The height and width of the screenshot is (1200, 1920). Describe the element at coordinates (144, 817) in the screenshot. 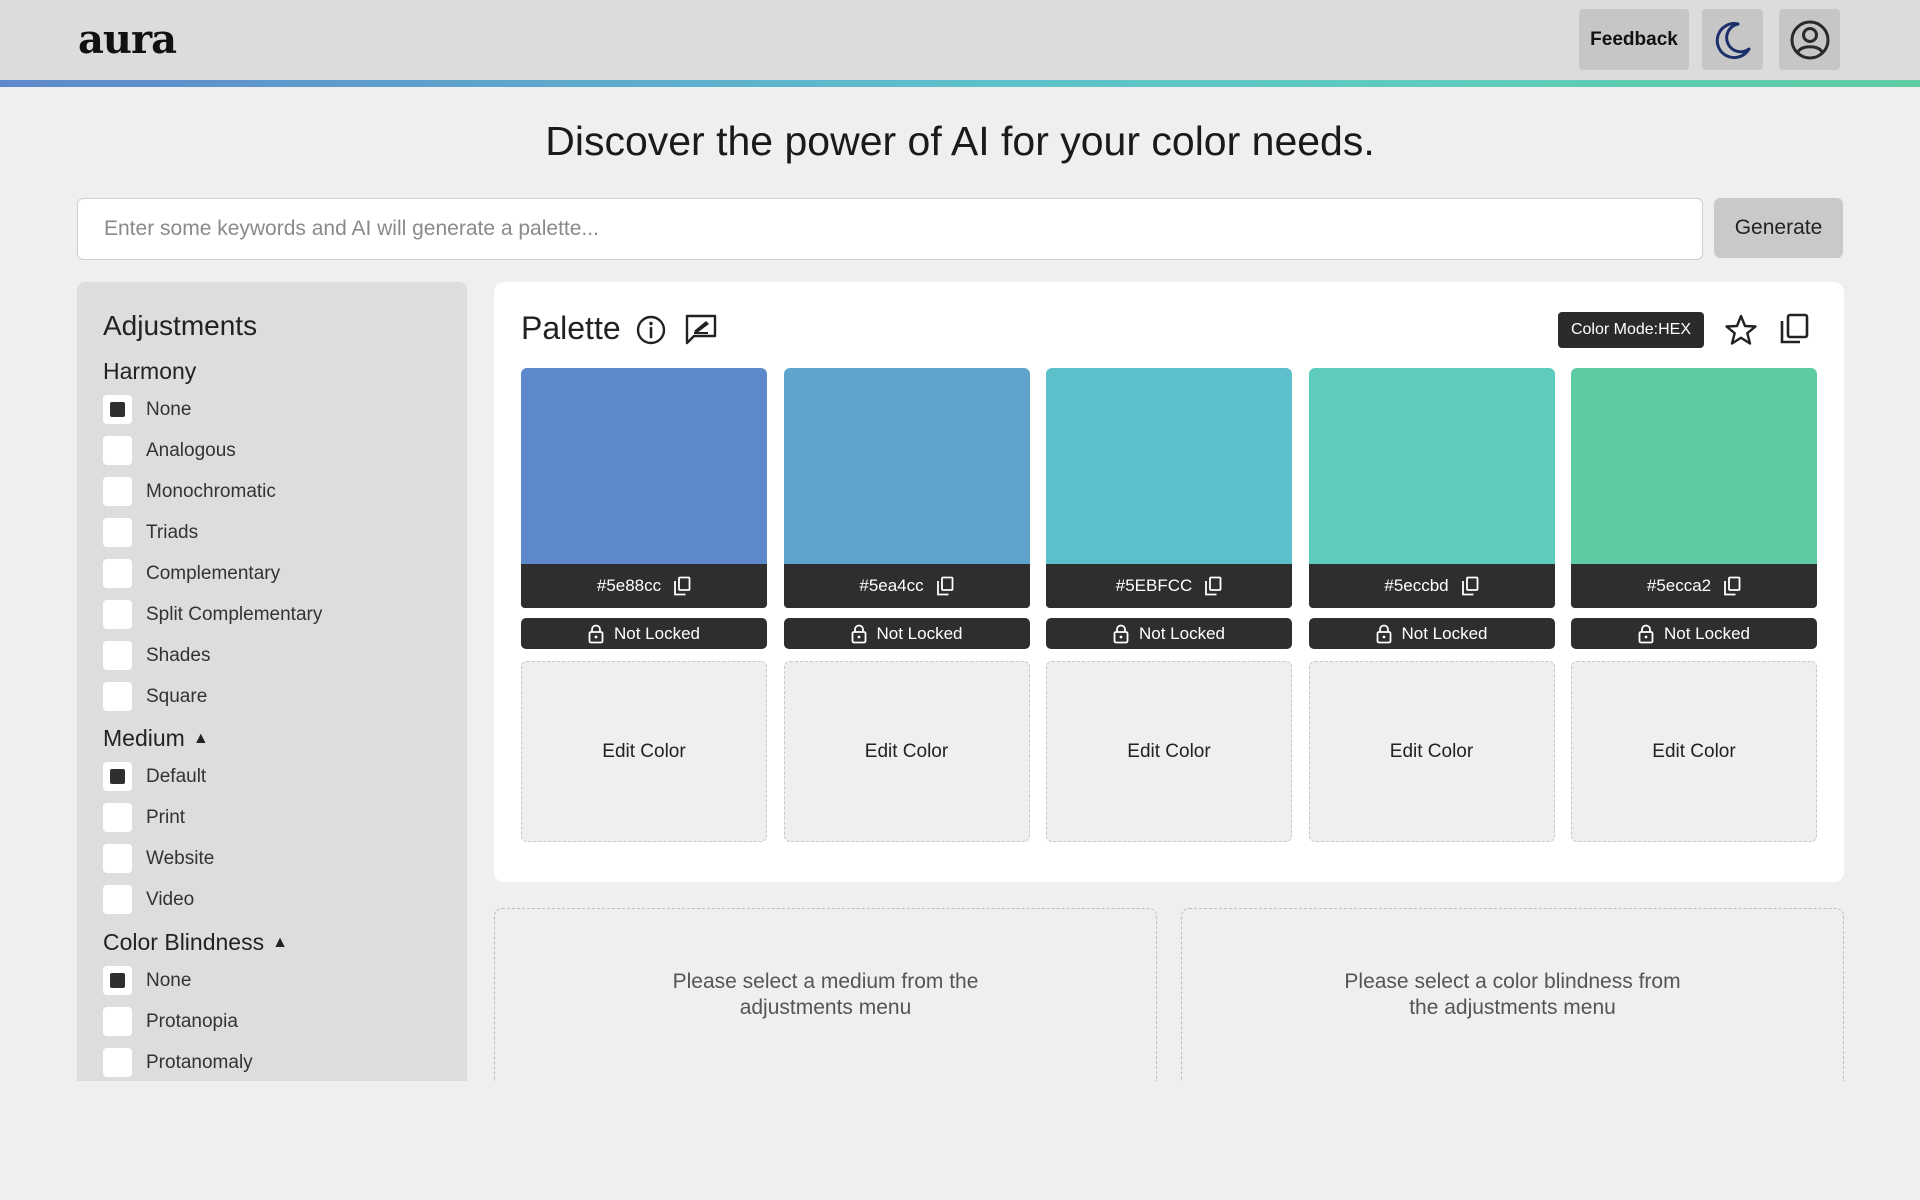

I see `medium-option: Print` at that location.